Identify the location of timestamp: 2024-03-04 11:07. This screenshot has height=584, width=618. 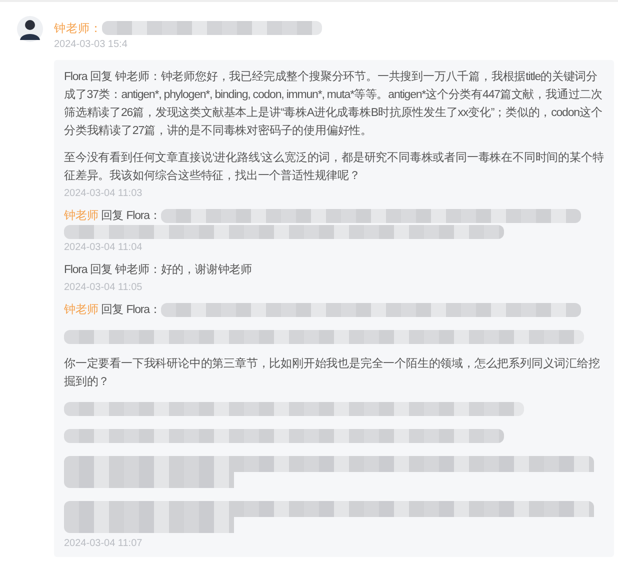
(104, 544).